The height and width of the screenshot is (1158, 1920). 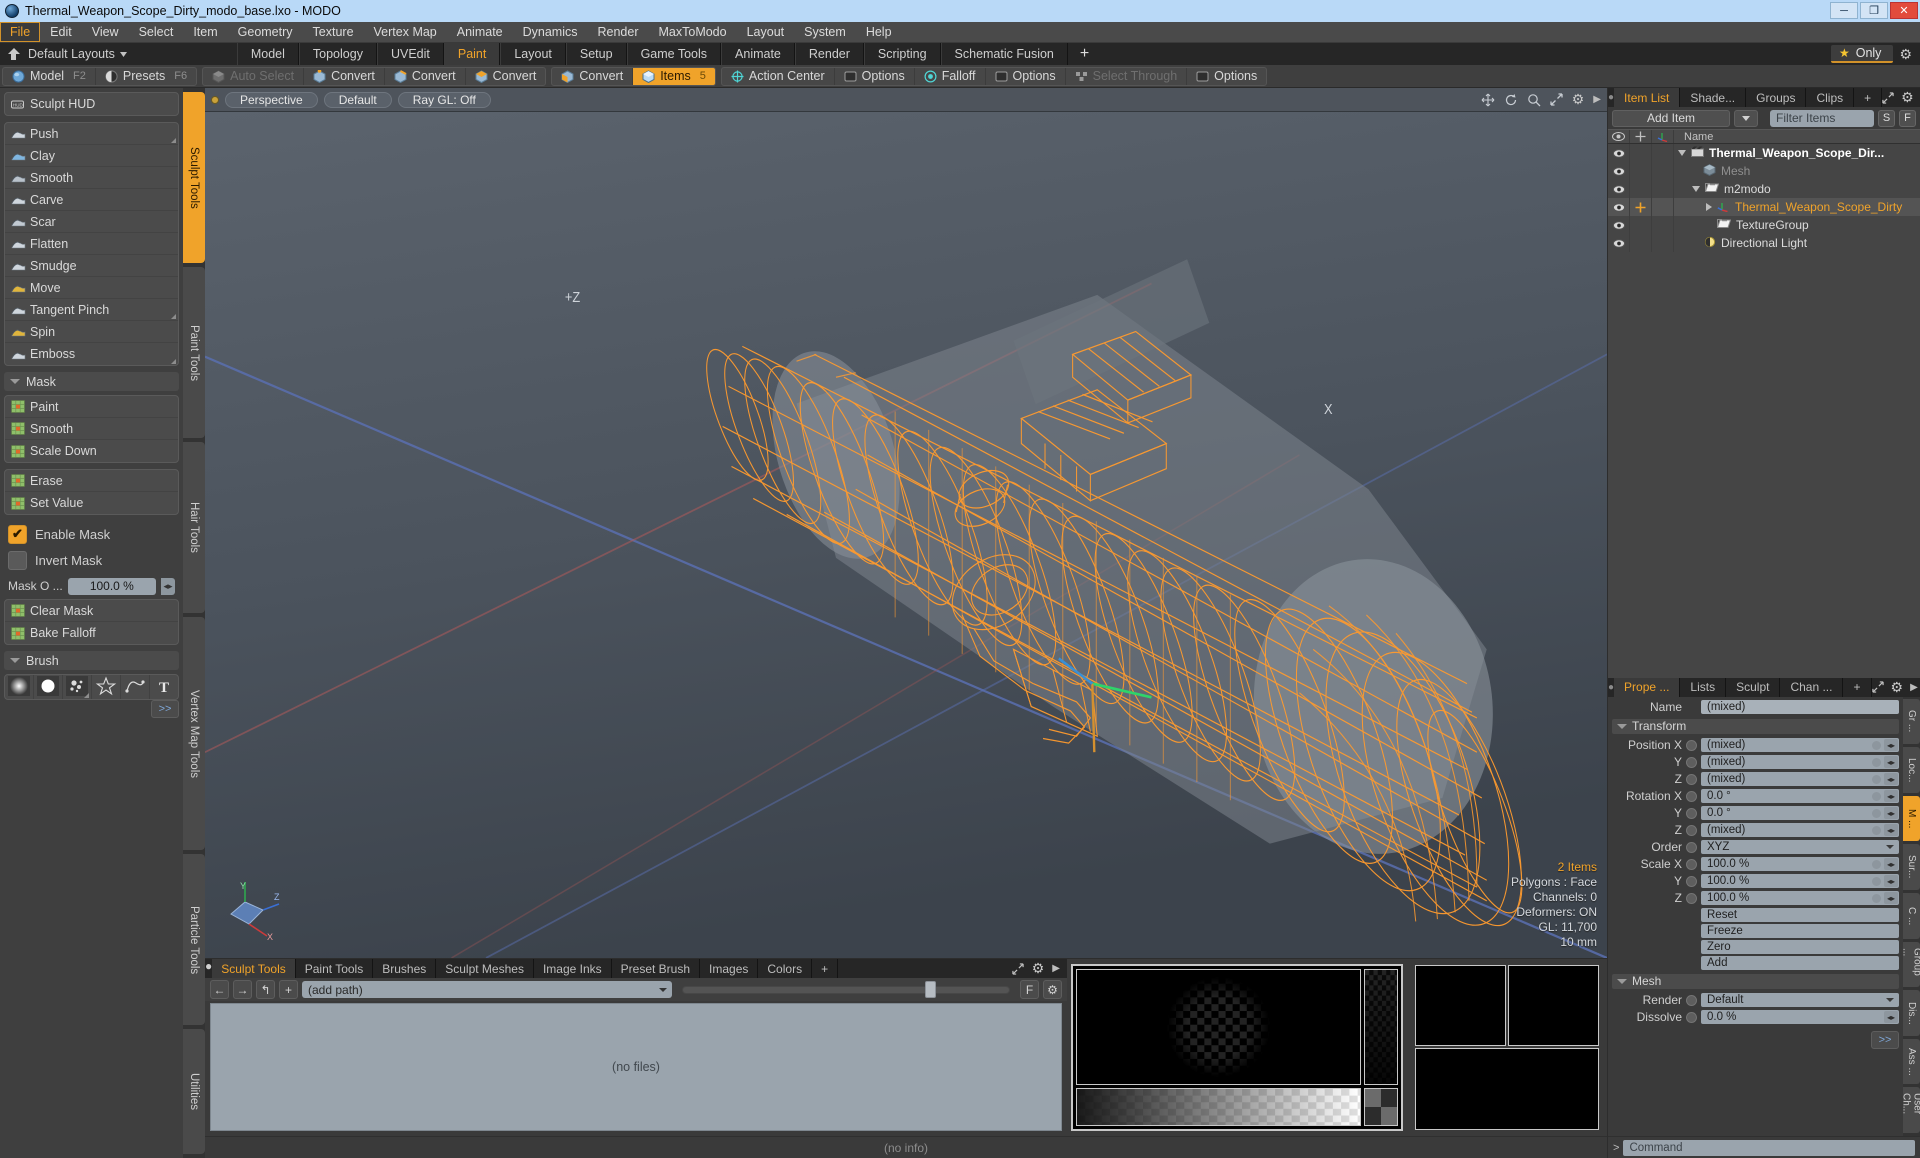 I want to click on path-input: (add path), so click(x=487, y=989).